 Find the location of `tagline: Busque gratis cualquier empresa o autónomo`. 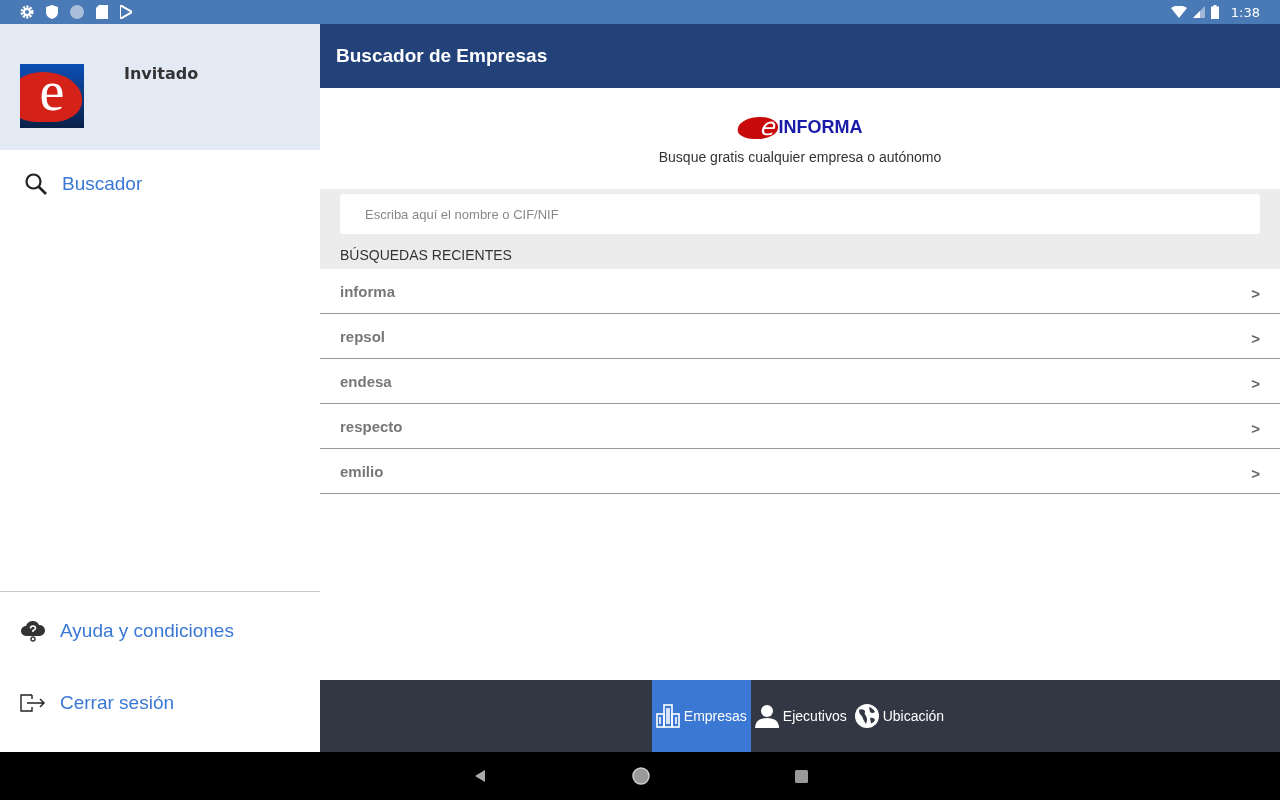

tagline: Busque gratis cualquier empresa o autónomo is located at coordinates (800, 156).